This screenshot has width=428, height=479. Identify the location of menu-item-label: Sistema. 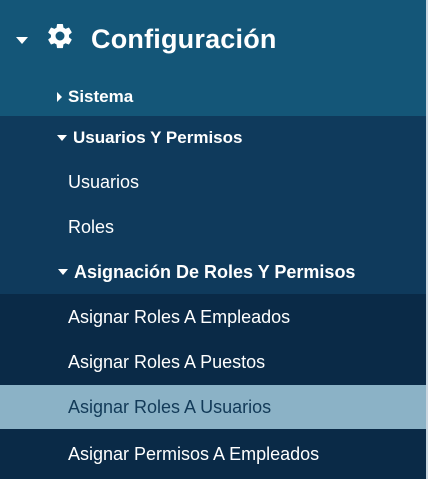
(101, 96).